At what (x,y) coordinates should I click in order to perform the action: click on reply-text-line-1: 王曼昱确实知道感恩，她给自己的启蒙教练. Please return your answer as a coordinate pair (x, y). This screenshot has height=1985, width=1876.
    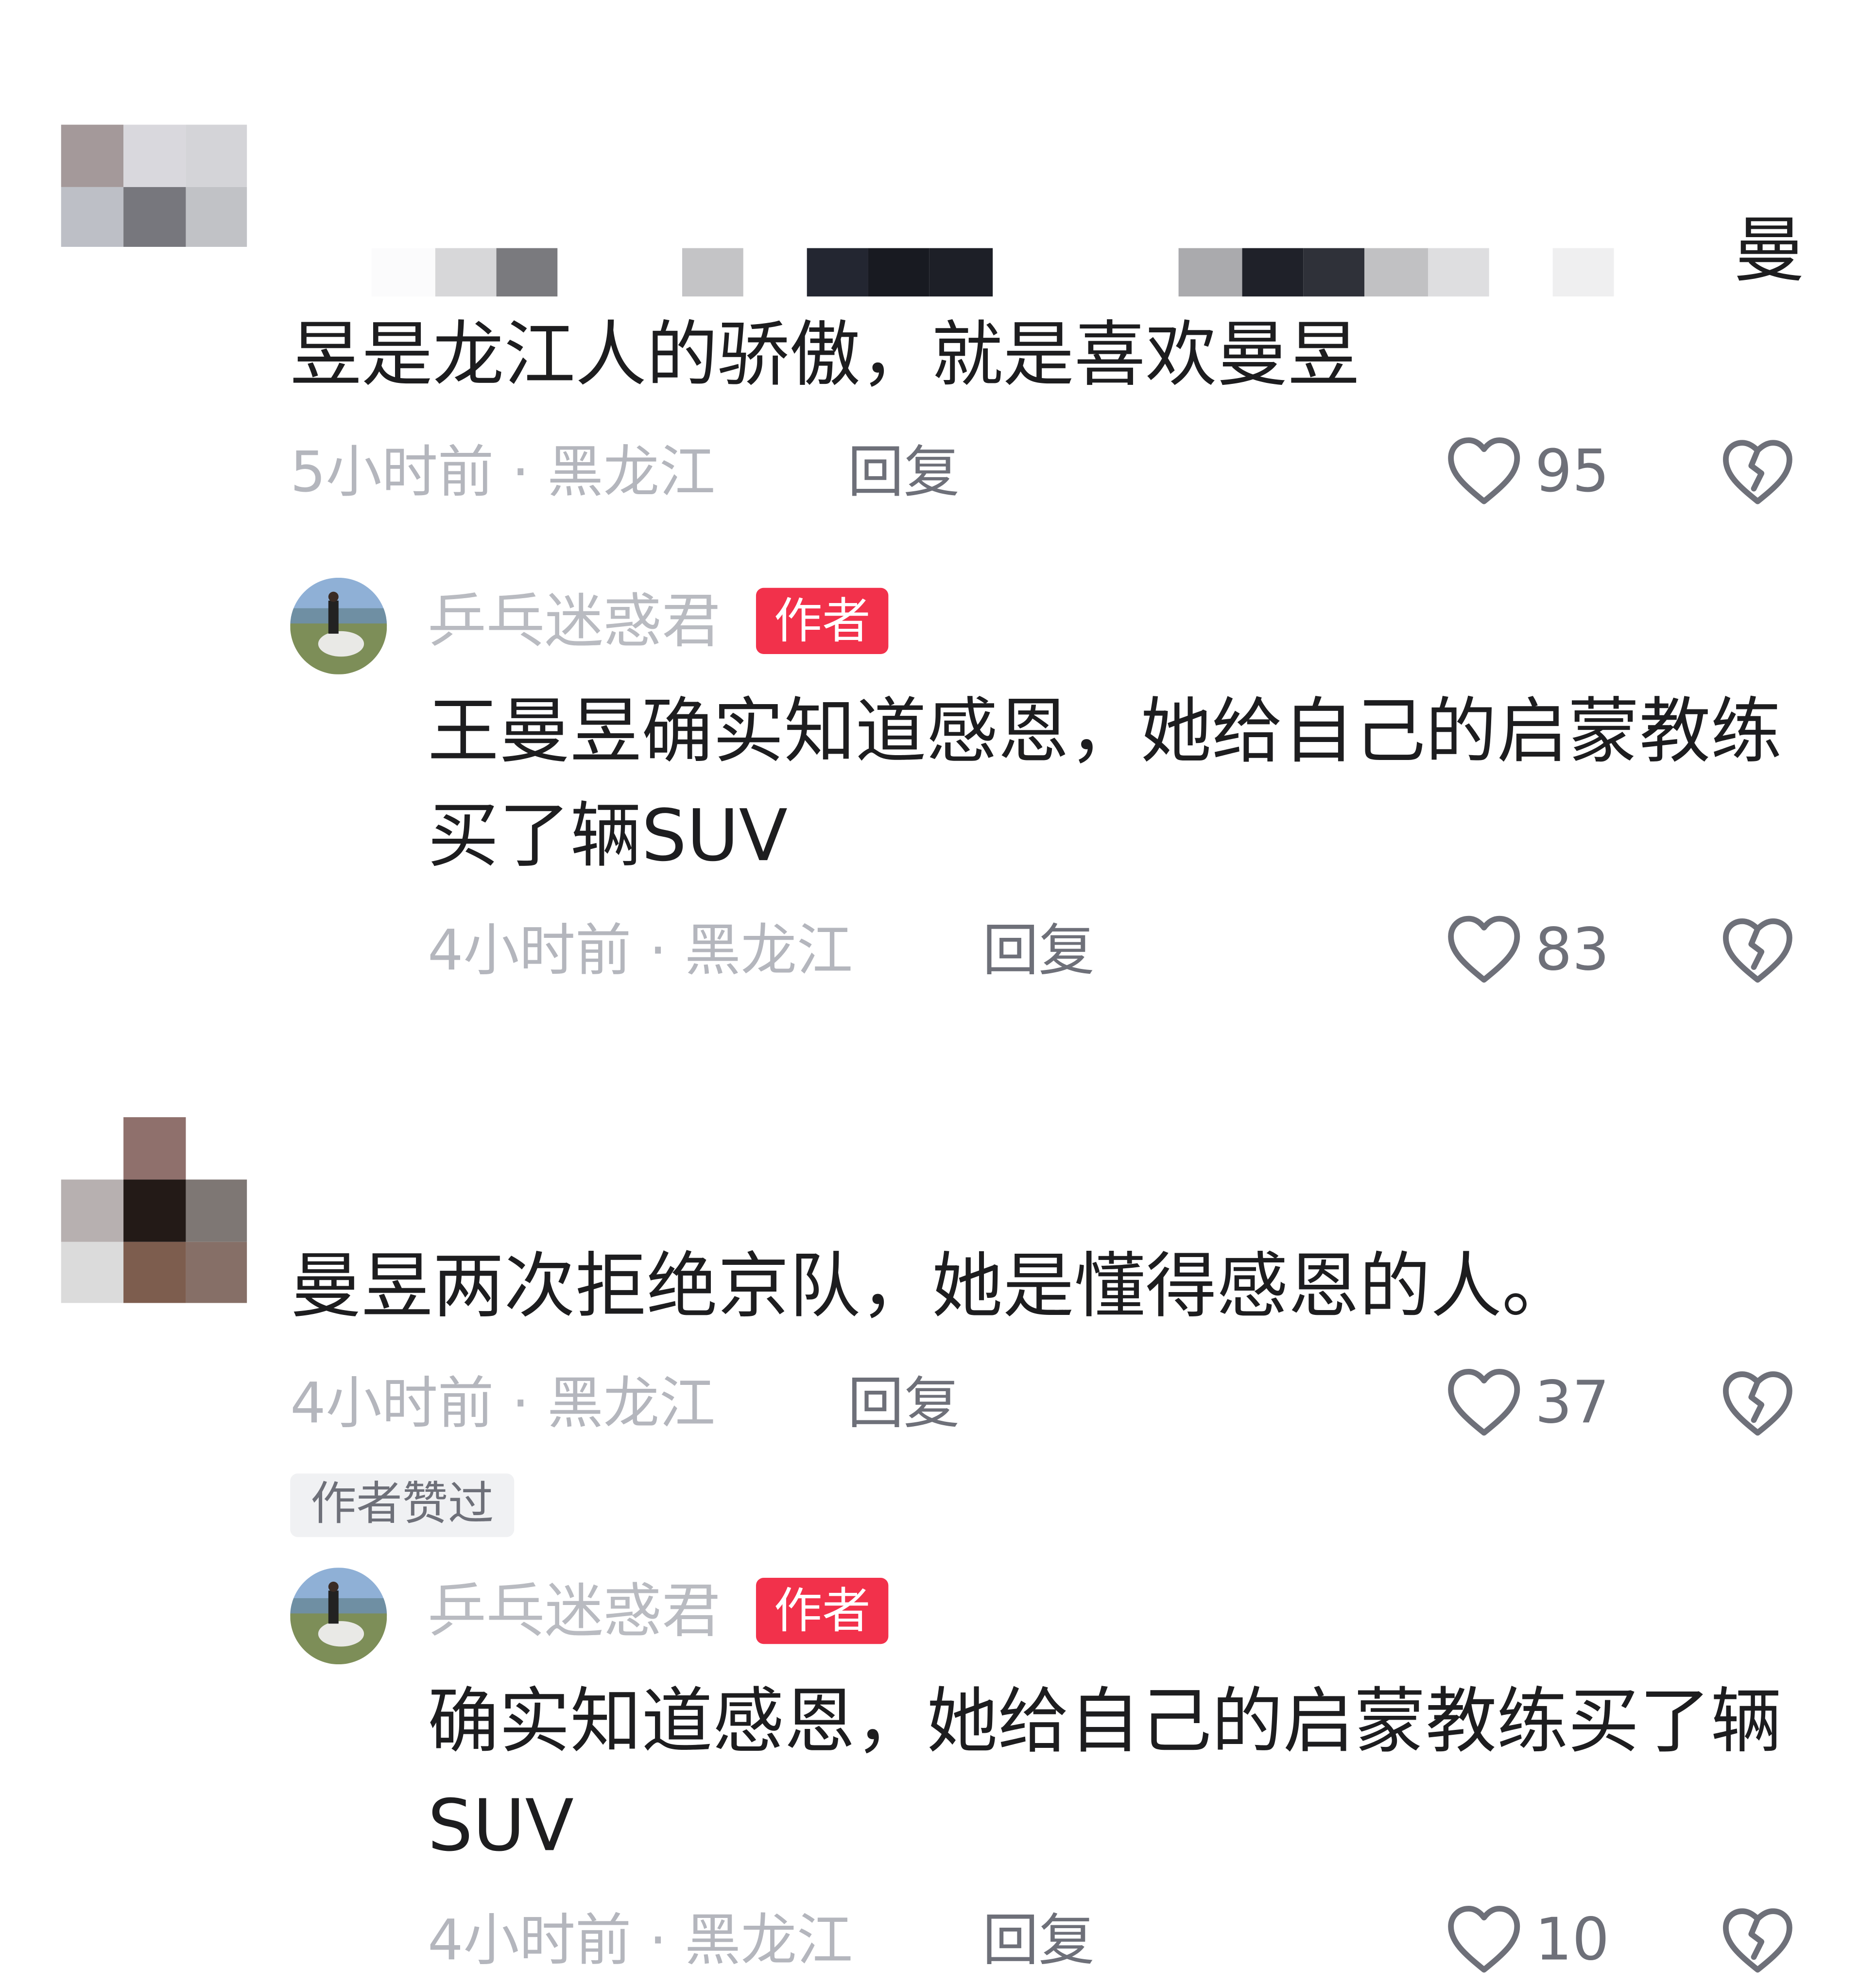
    Looking at the image, I should click on (1105, 732).